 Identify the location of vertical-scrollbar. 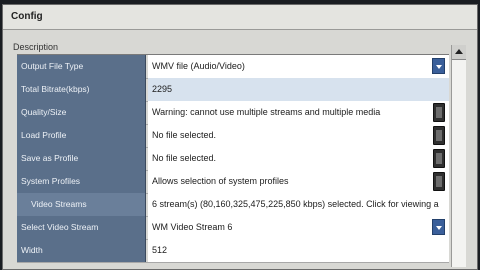
(458, 156).